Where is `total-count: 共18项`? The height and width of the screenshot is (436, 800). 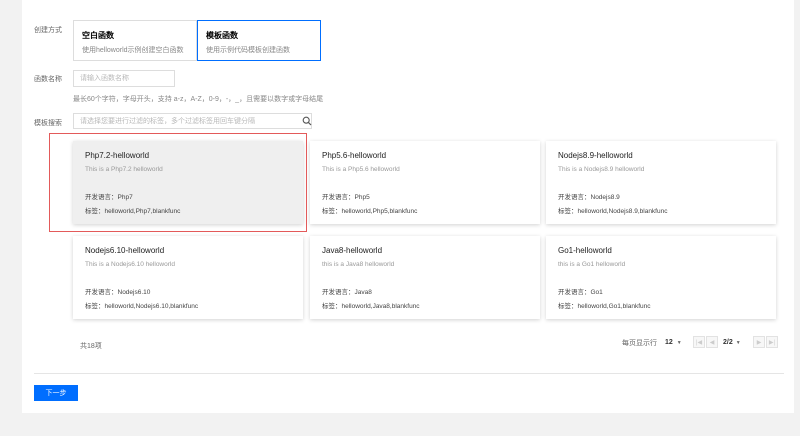
total-count: 共18项 is located at coordinates (91, 346).